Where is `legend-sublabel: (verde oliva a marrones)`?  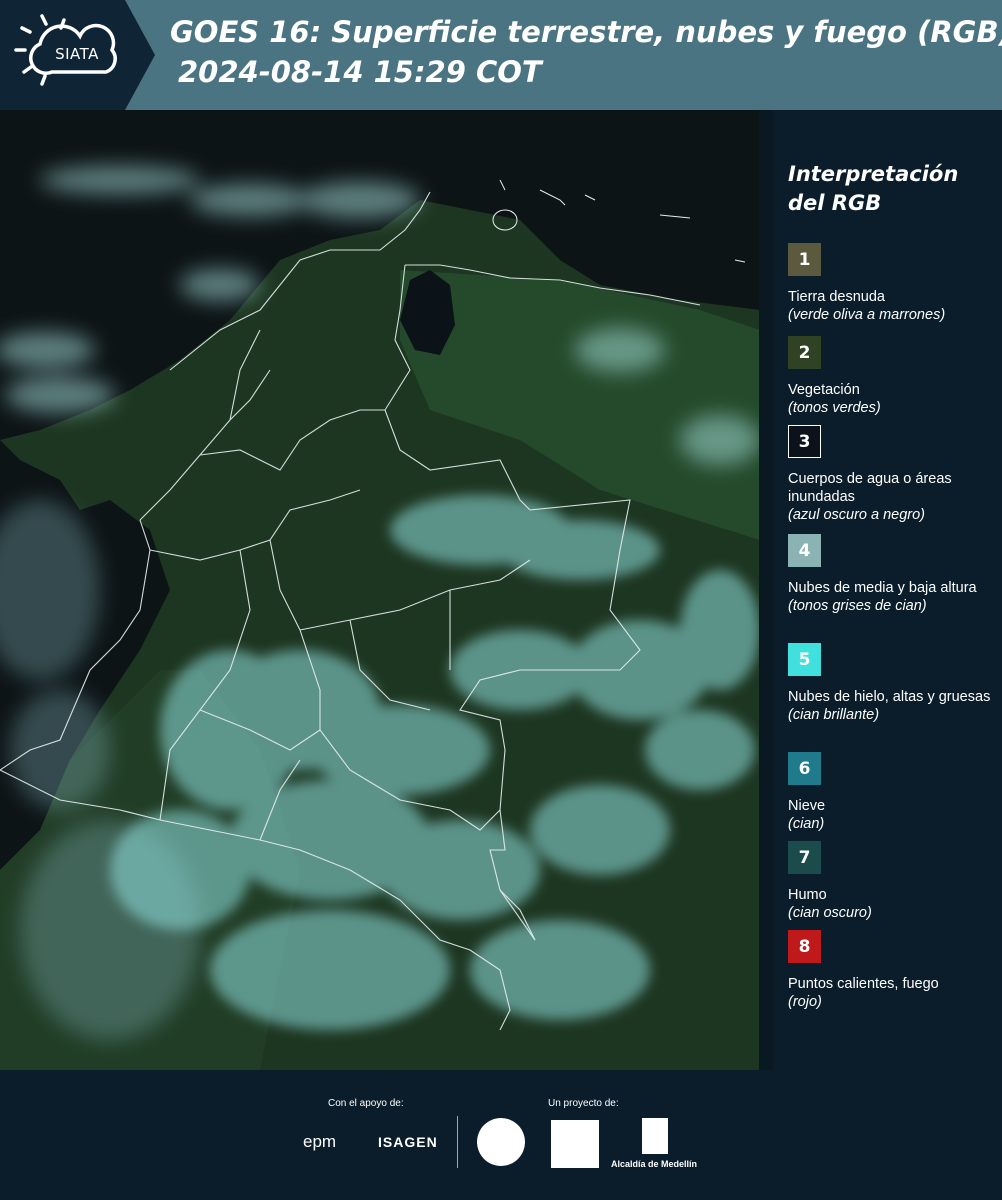
legend-sublabel: (verde oliva a marrones) is located at coordinates (867, 315).